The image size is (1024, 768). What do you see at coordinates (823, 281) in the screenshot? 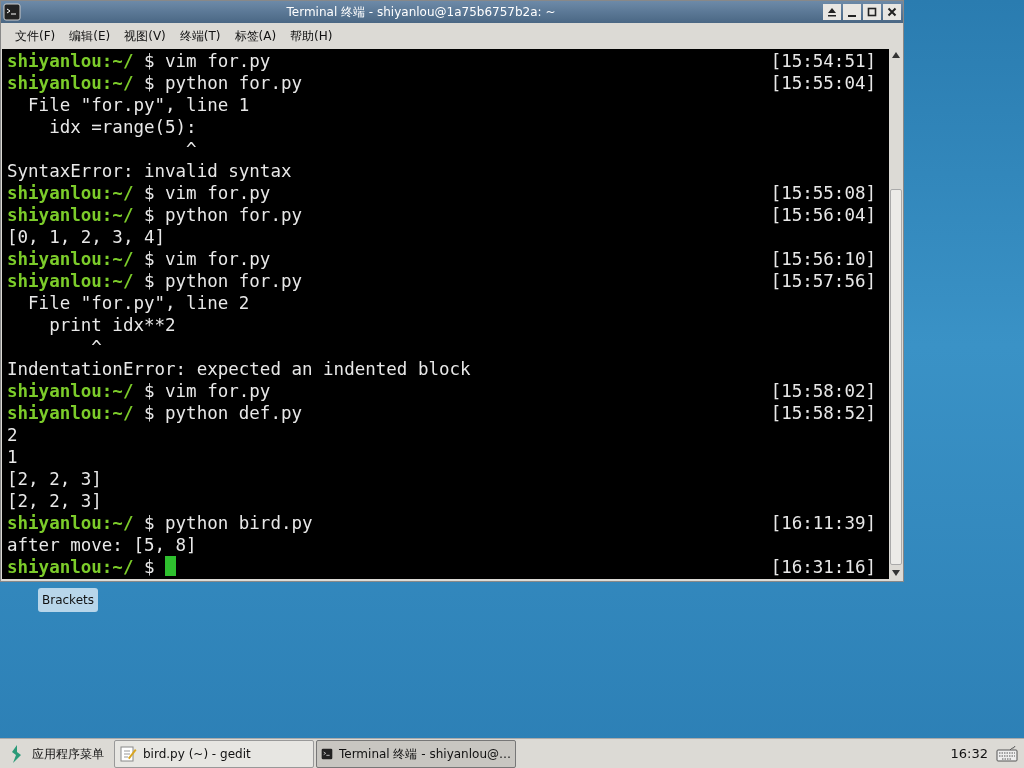
I see `timestamp: [15:57:56]` at bounding box center [823, 281].